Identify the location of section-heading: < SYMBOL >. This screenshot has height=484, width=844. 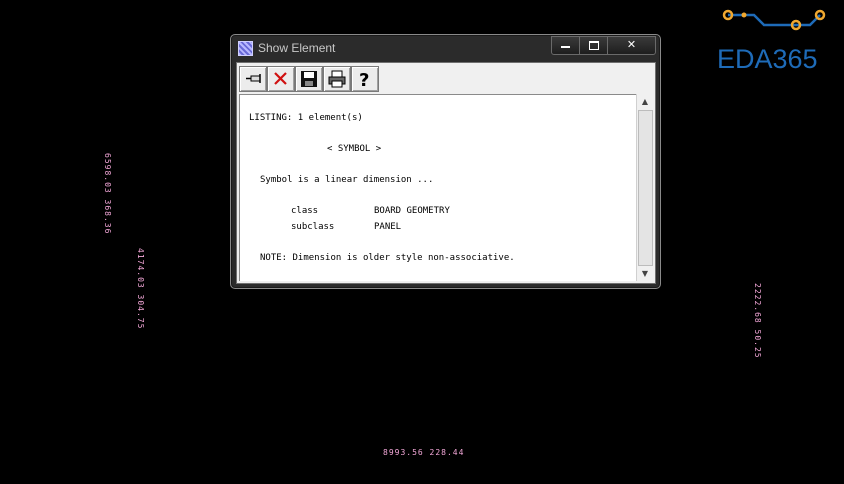
(354, 149).